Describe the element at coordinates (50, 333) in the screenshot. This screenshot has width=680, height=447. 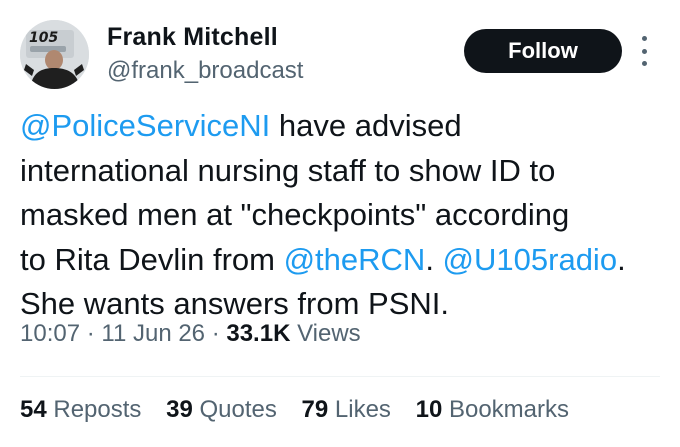
I see `tweet-time: 10:07` at that location.